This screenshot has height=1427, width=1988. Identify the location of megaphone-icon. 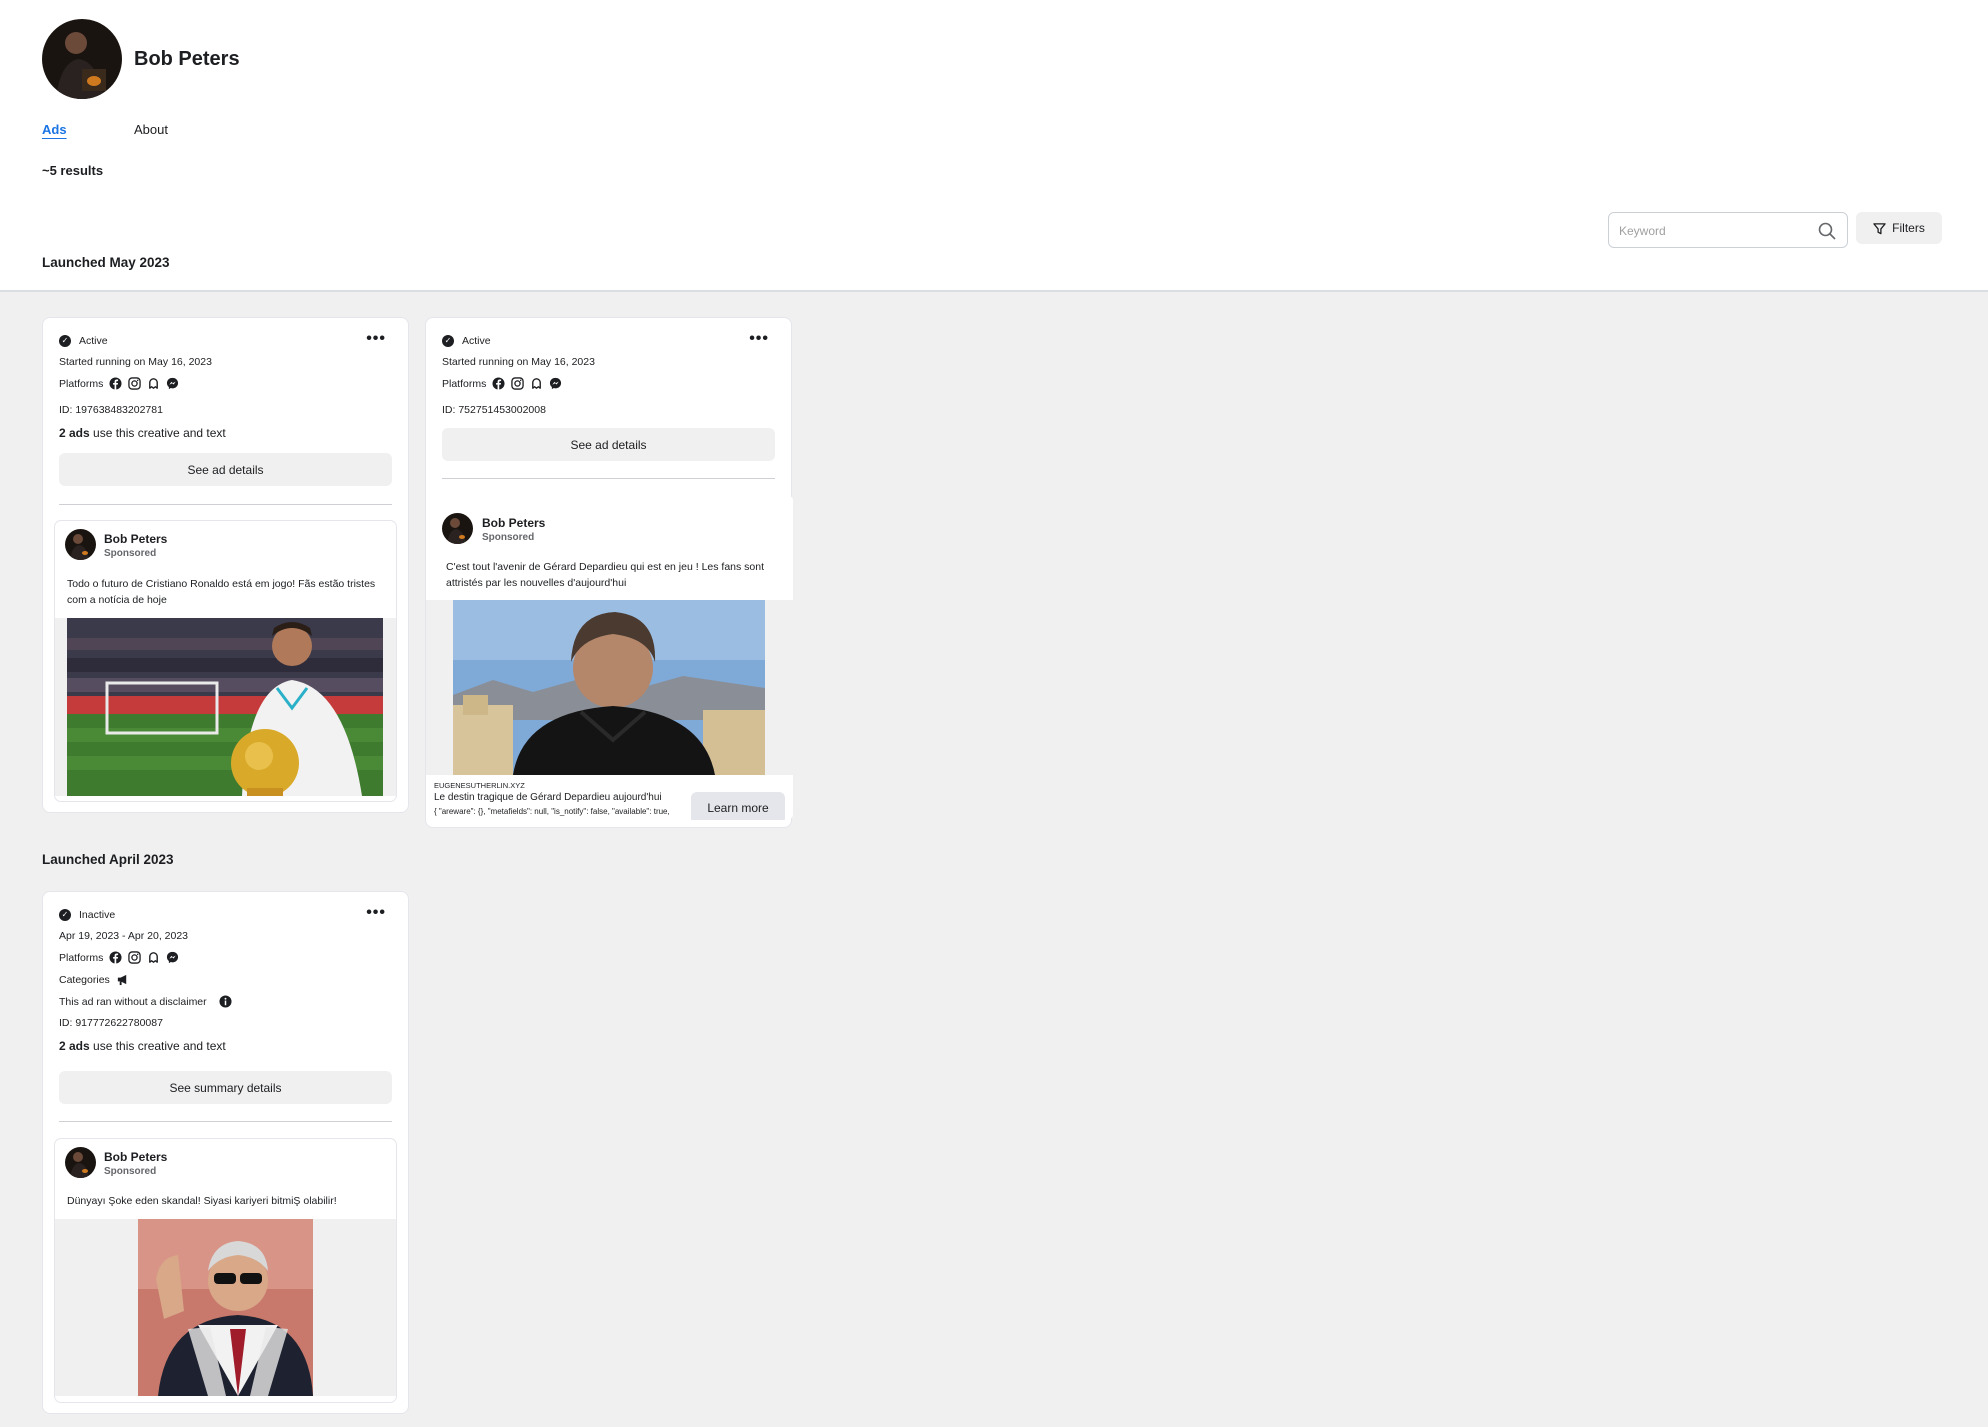
(121, 980).